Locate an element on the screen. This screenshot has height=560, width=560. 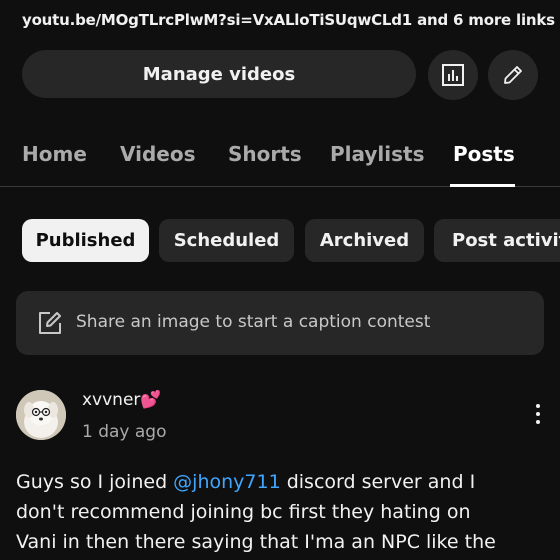
active-tab-indicator is located at coordinates (482, 185).